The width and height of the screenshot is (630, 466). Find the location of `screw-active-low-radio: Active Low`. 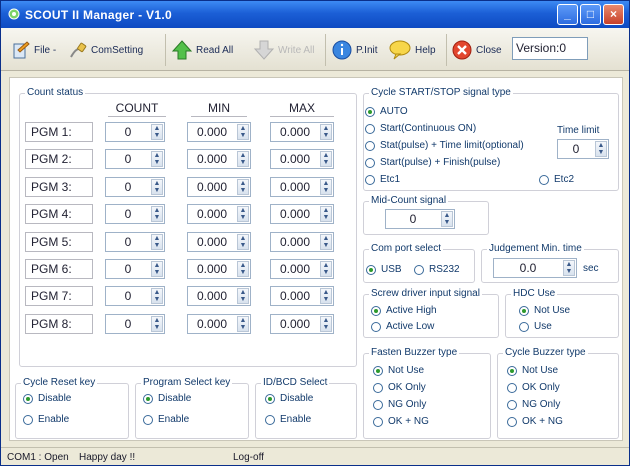

screw-active-low-radio: Active Low is located at coordinates (402, 326).